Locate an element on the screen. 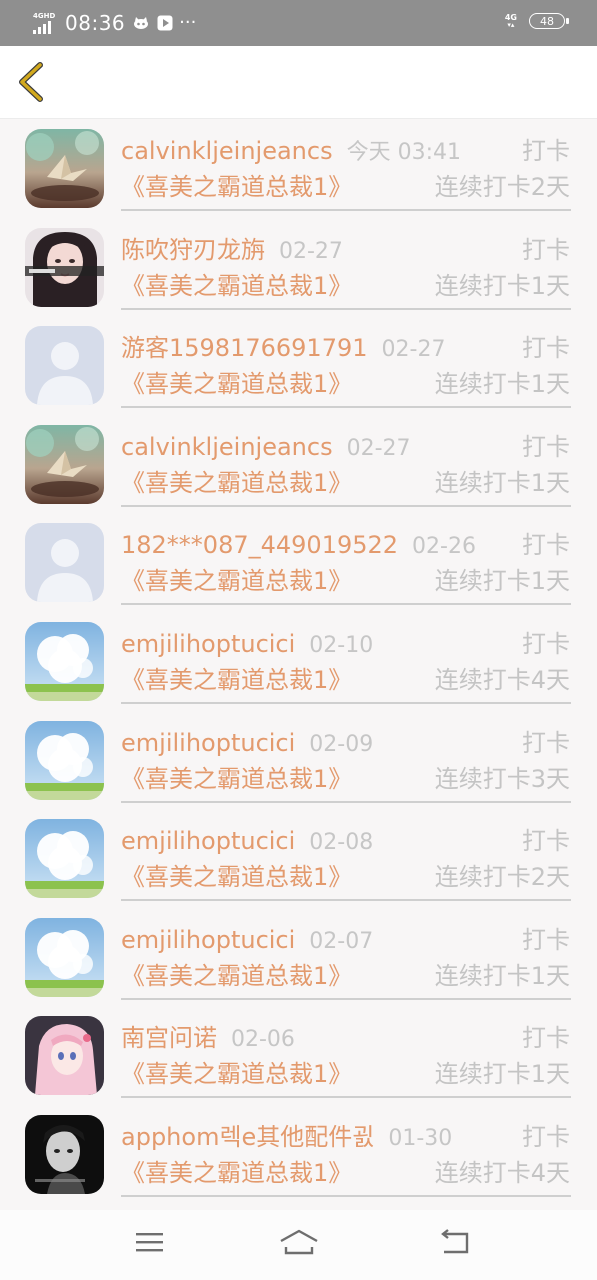 The width and height of the screenshot is (597, 1280). user-name: apphom렉e其他配件굀 is located at coordinates (248, 1137).